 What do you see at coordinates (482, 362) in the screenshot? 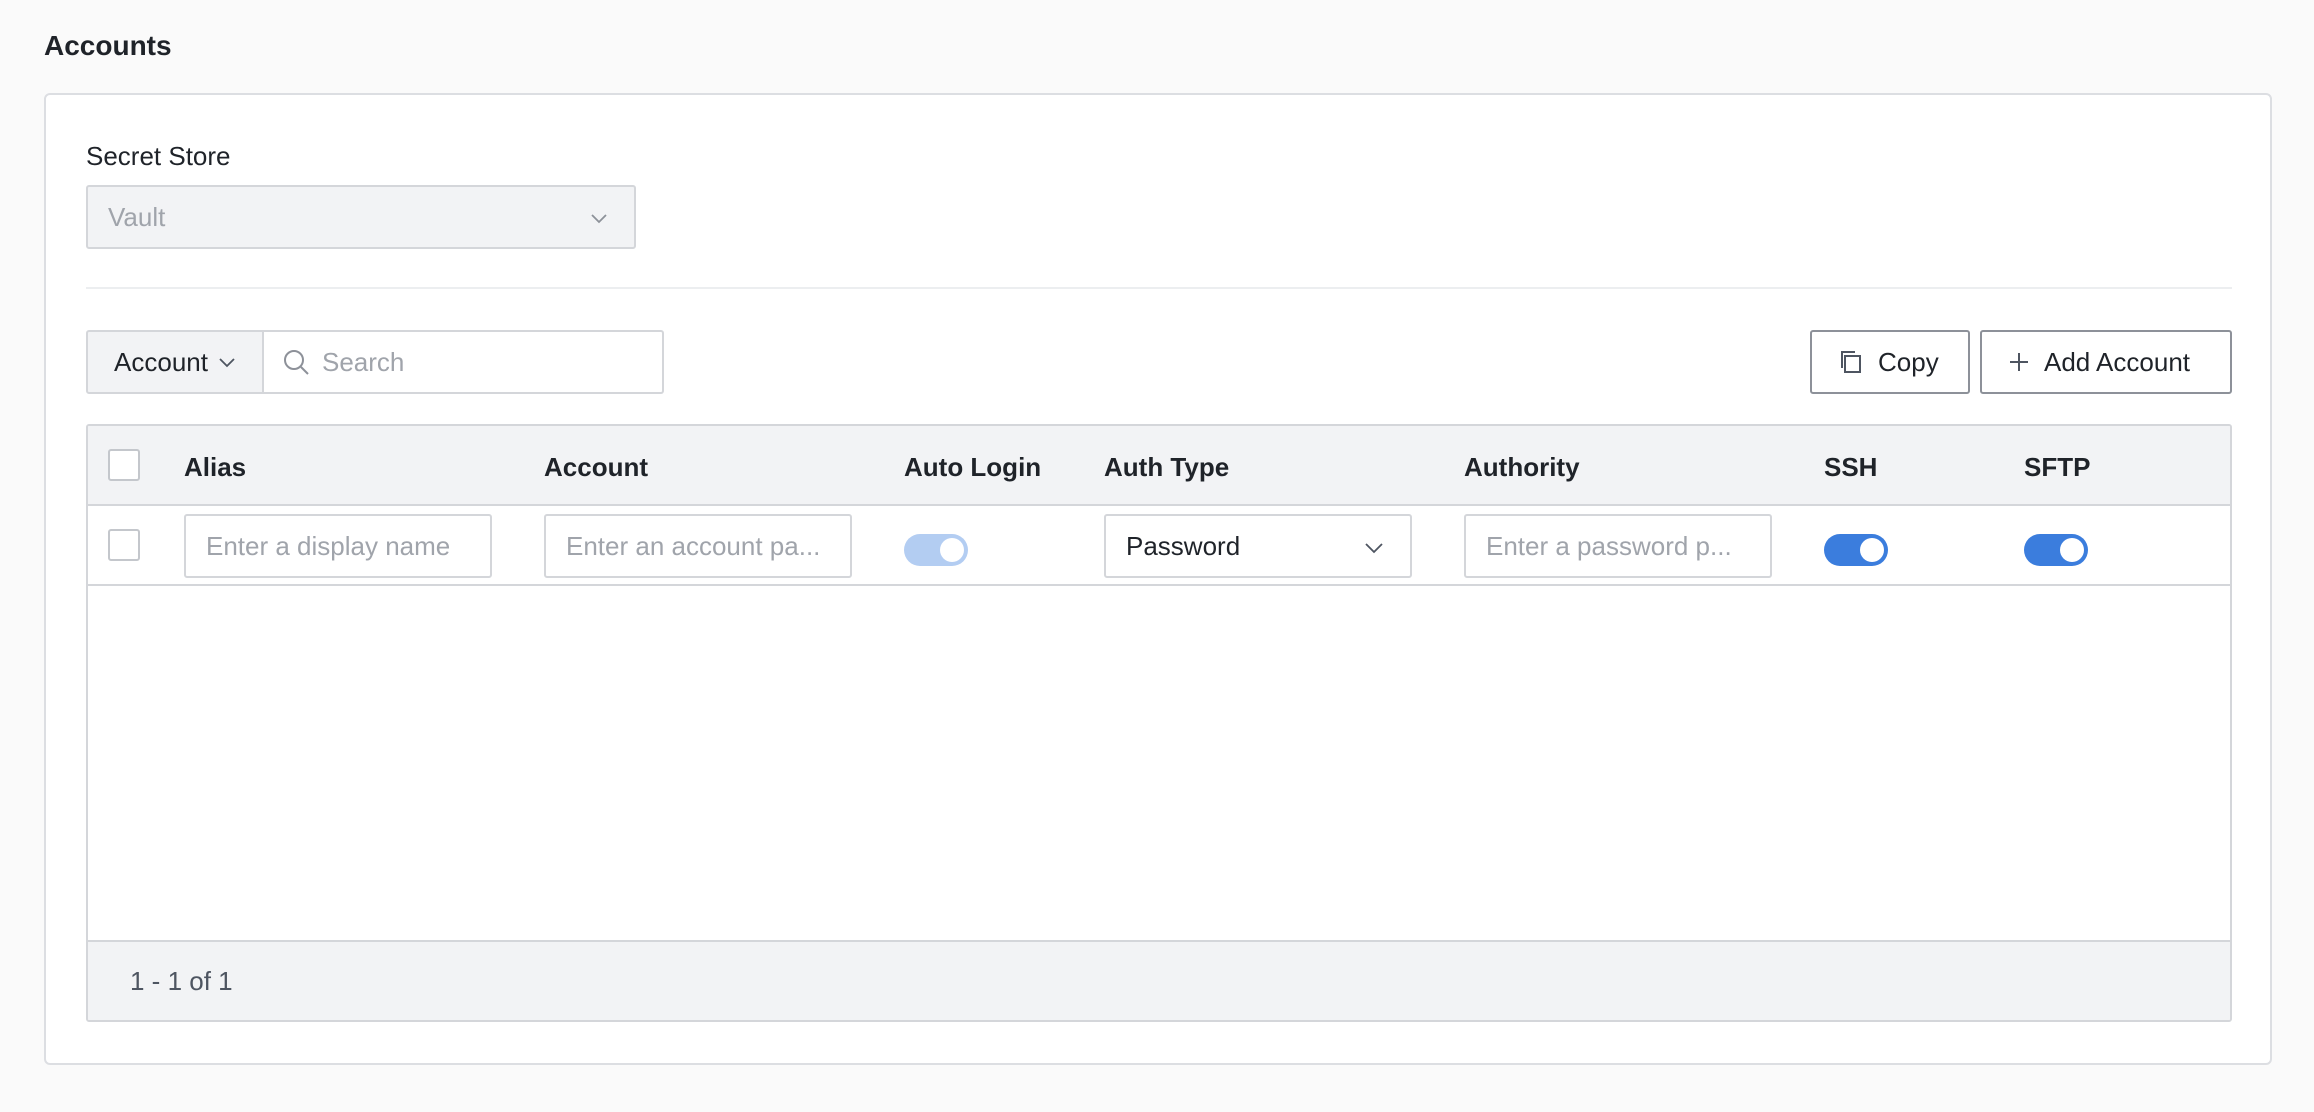
I see `search-input` at bounding box center [482, 362].